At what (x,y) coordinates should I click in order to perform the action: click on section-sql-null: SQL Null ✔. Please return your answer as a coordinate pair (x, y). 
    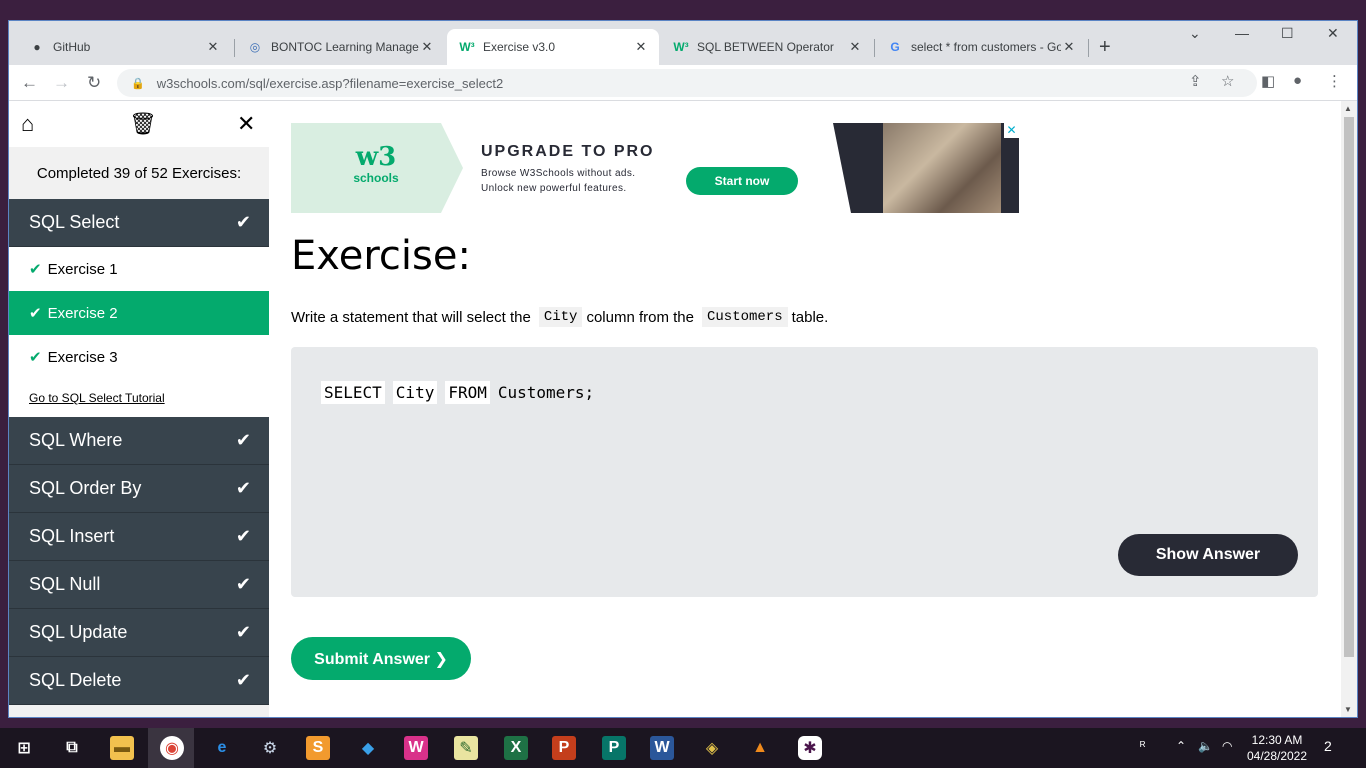
    Looking at the image, I should click on (139, 585).